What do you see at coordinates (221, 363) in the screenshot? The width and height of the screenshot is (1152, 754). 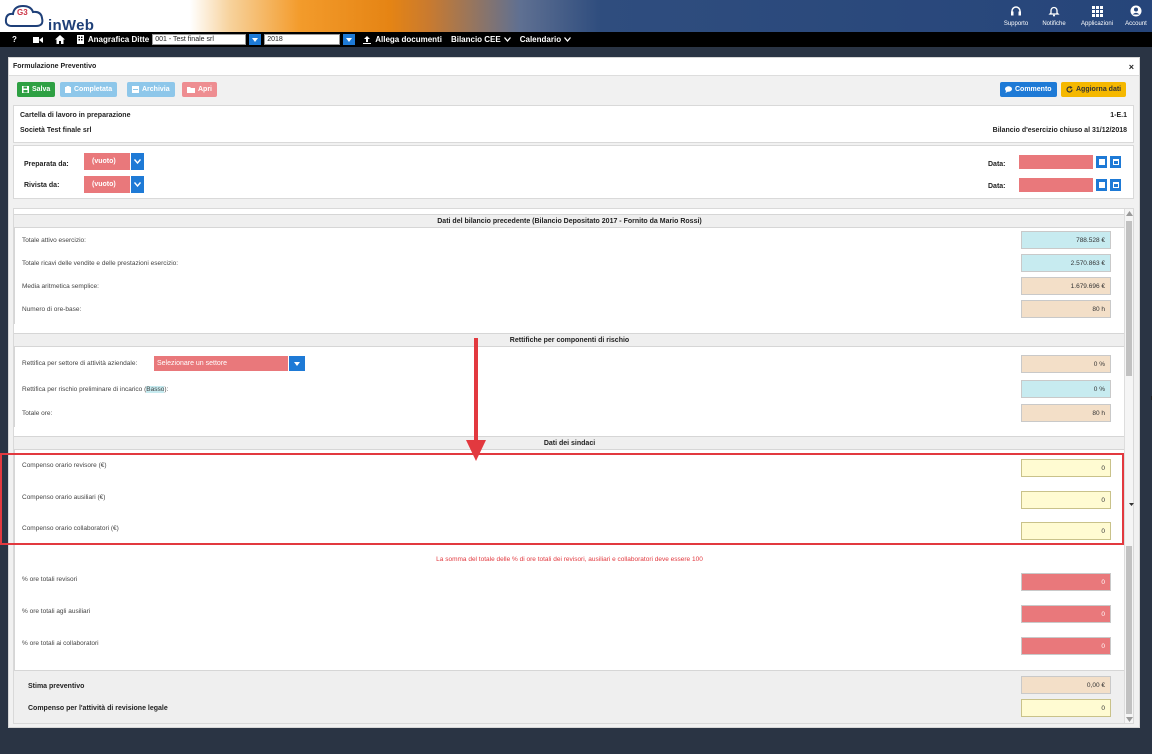 I see `sector-select: Selezionare un settore` at bounding box center [221, 363].